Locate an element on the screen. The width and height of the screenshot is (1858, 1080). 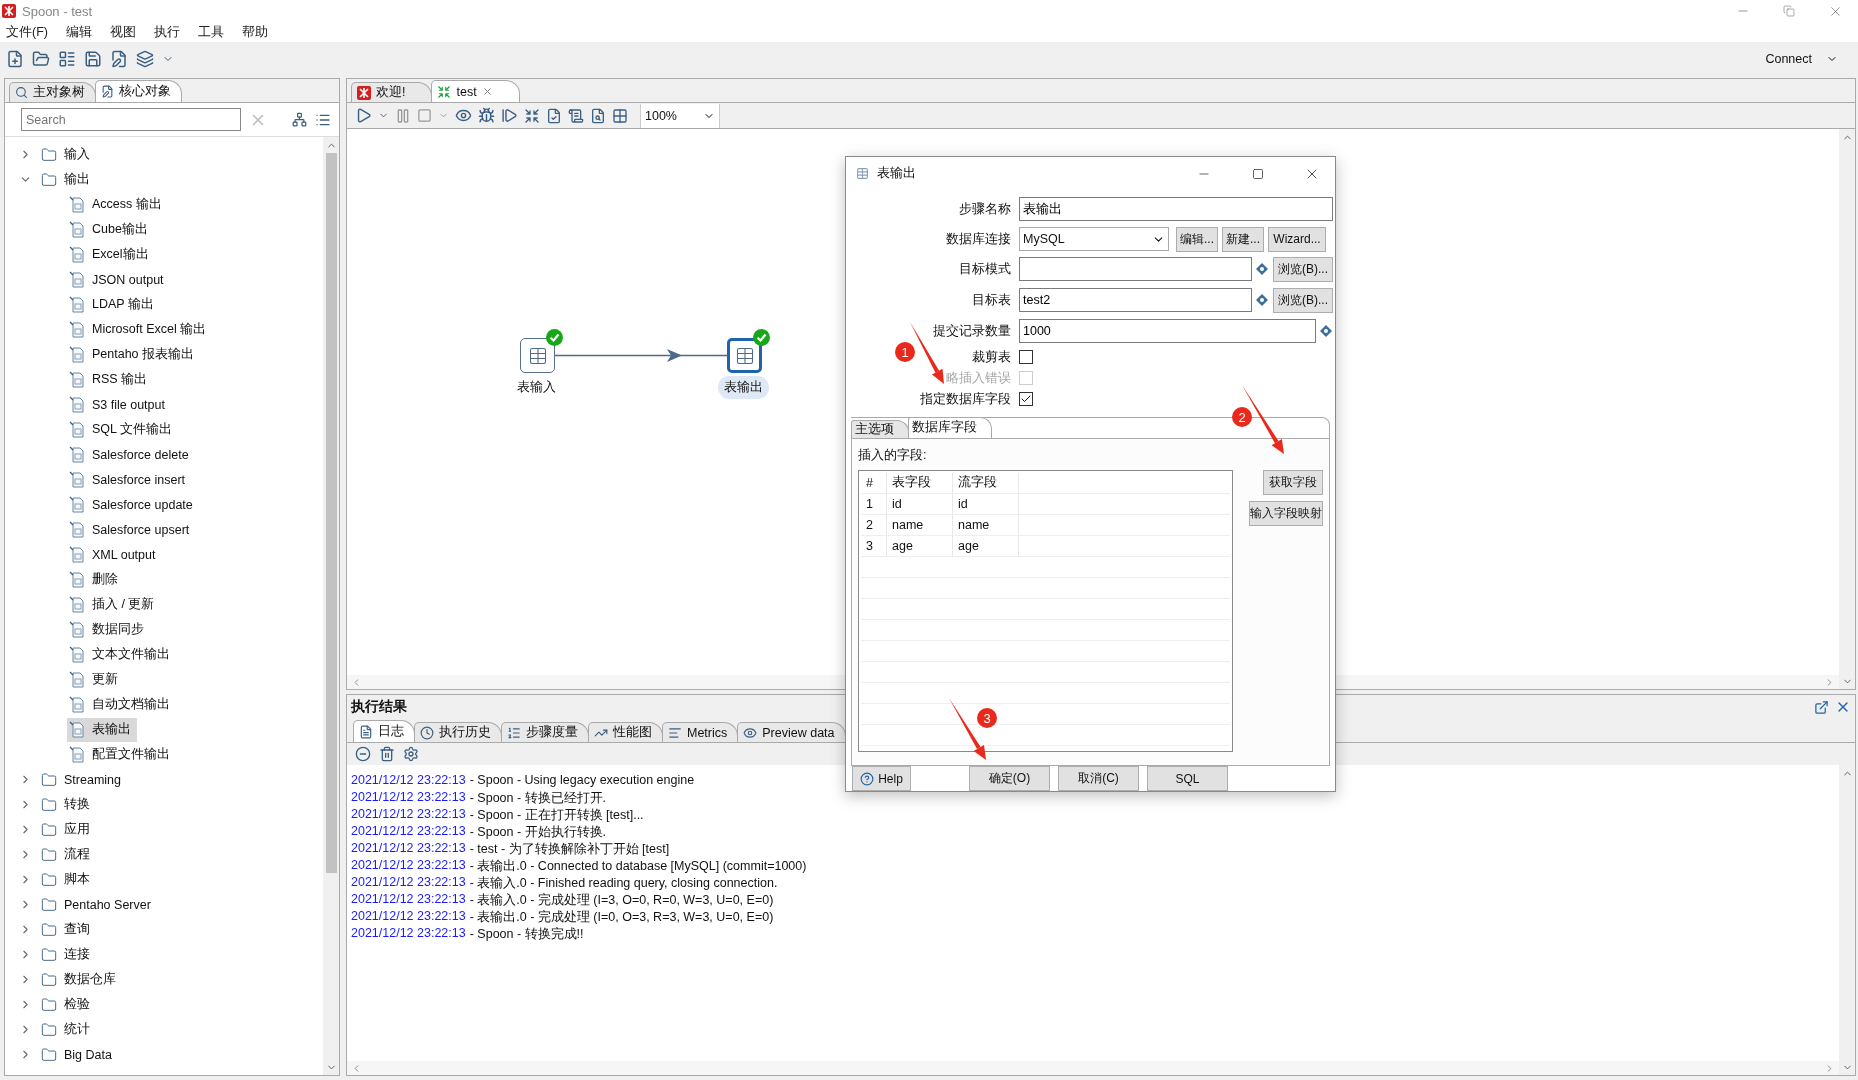
dialog-button: 获取字段 is located at coordinates (1293, 482).